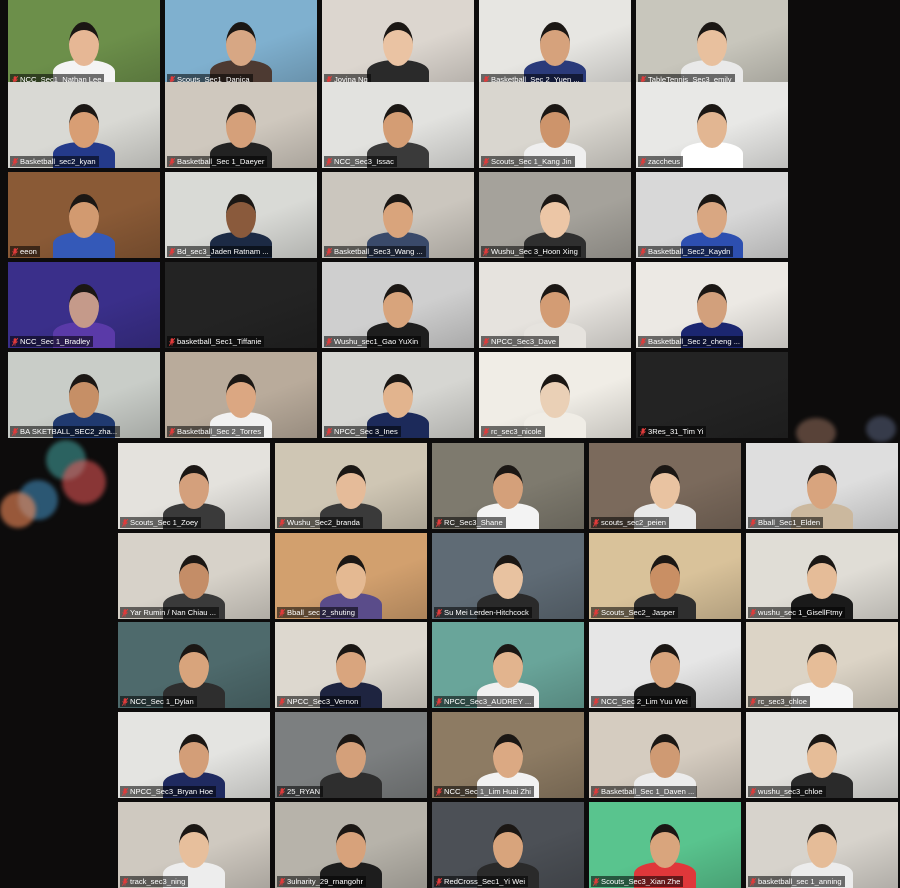 This screenshot has height=888, width=900. Describe the element at coordinates (84, 125) in the screenshot. I see `participant-video-tile: Basketball_sec2_kyan` at that location.